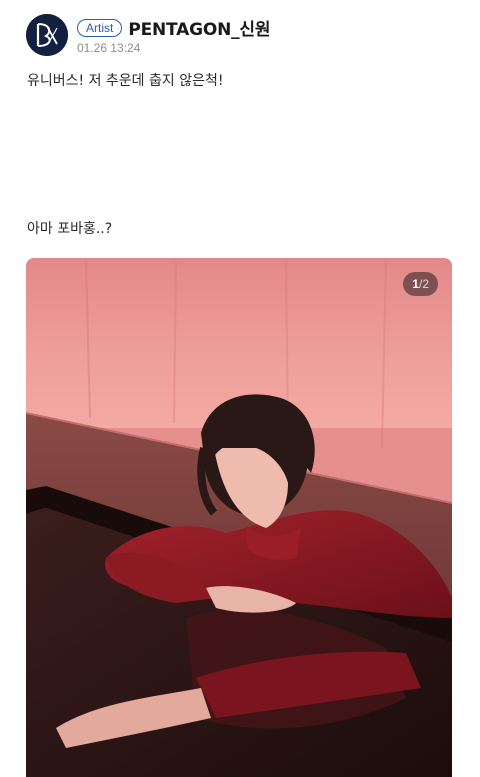 The width and height of the screenshot is (480, 777). I want to click on avatar, so click(47, 35).